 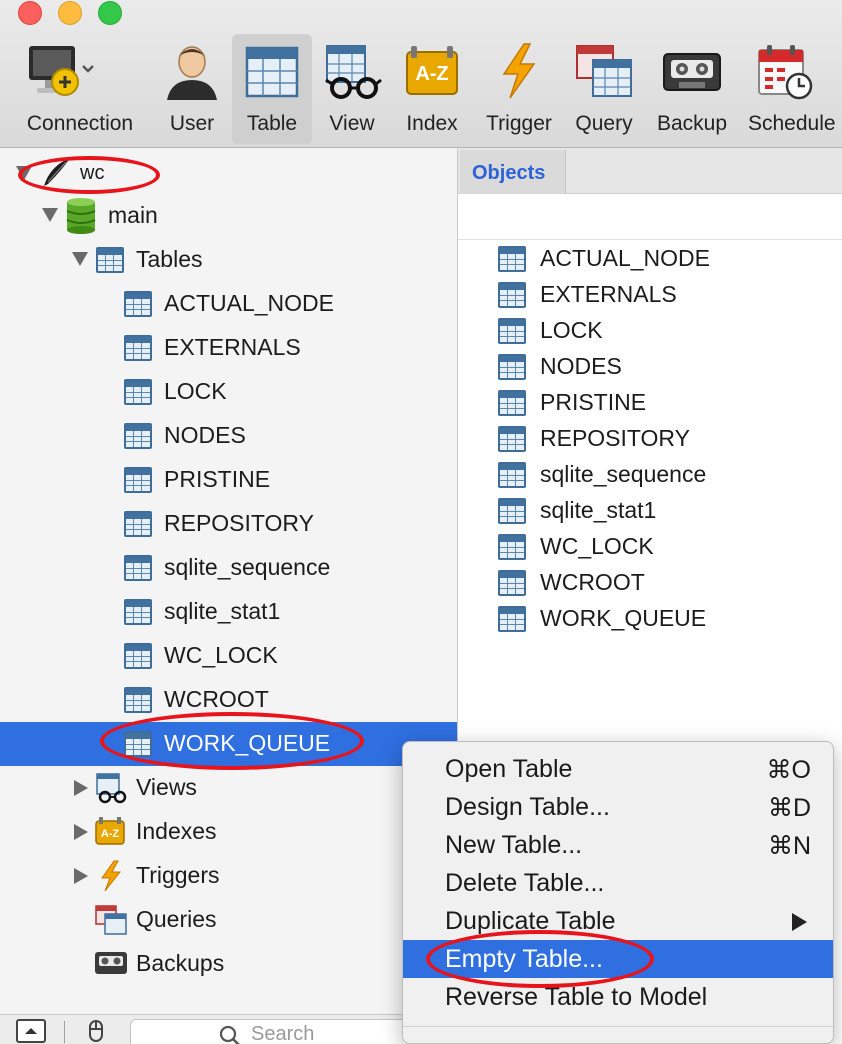 I want to click on close-window-button, so click(x=30, y=13).